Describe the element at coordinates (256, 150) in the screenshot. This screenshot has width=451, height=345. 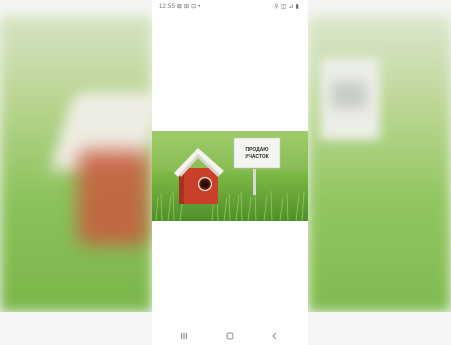
I see `sign-text-line1: ПРОДАЮ` at that location.